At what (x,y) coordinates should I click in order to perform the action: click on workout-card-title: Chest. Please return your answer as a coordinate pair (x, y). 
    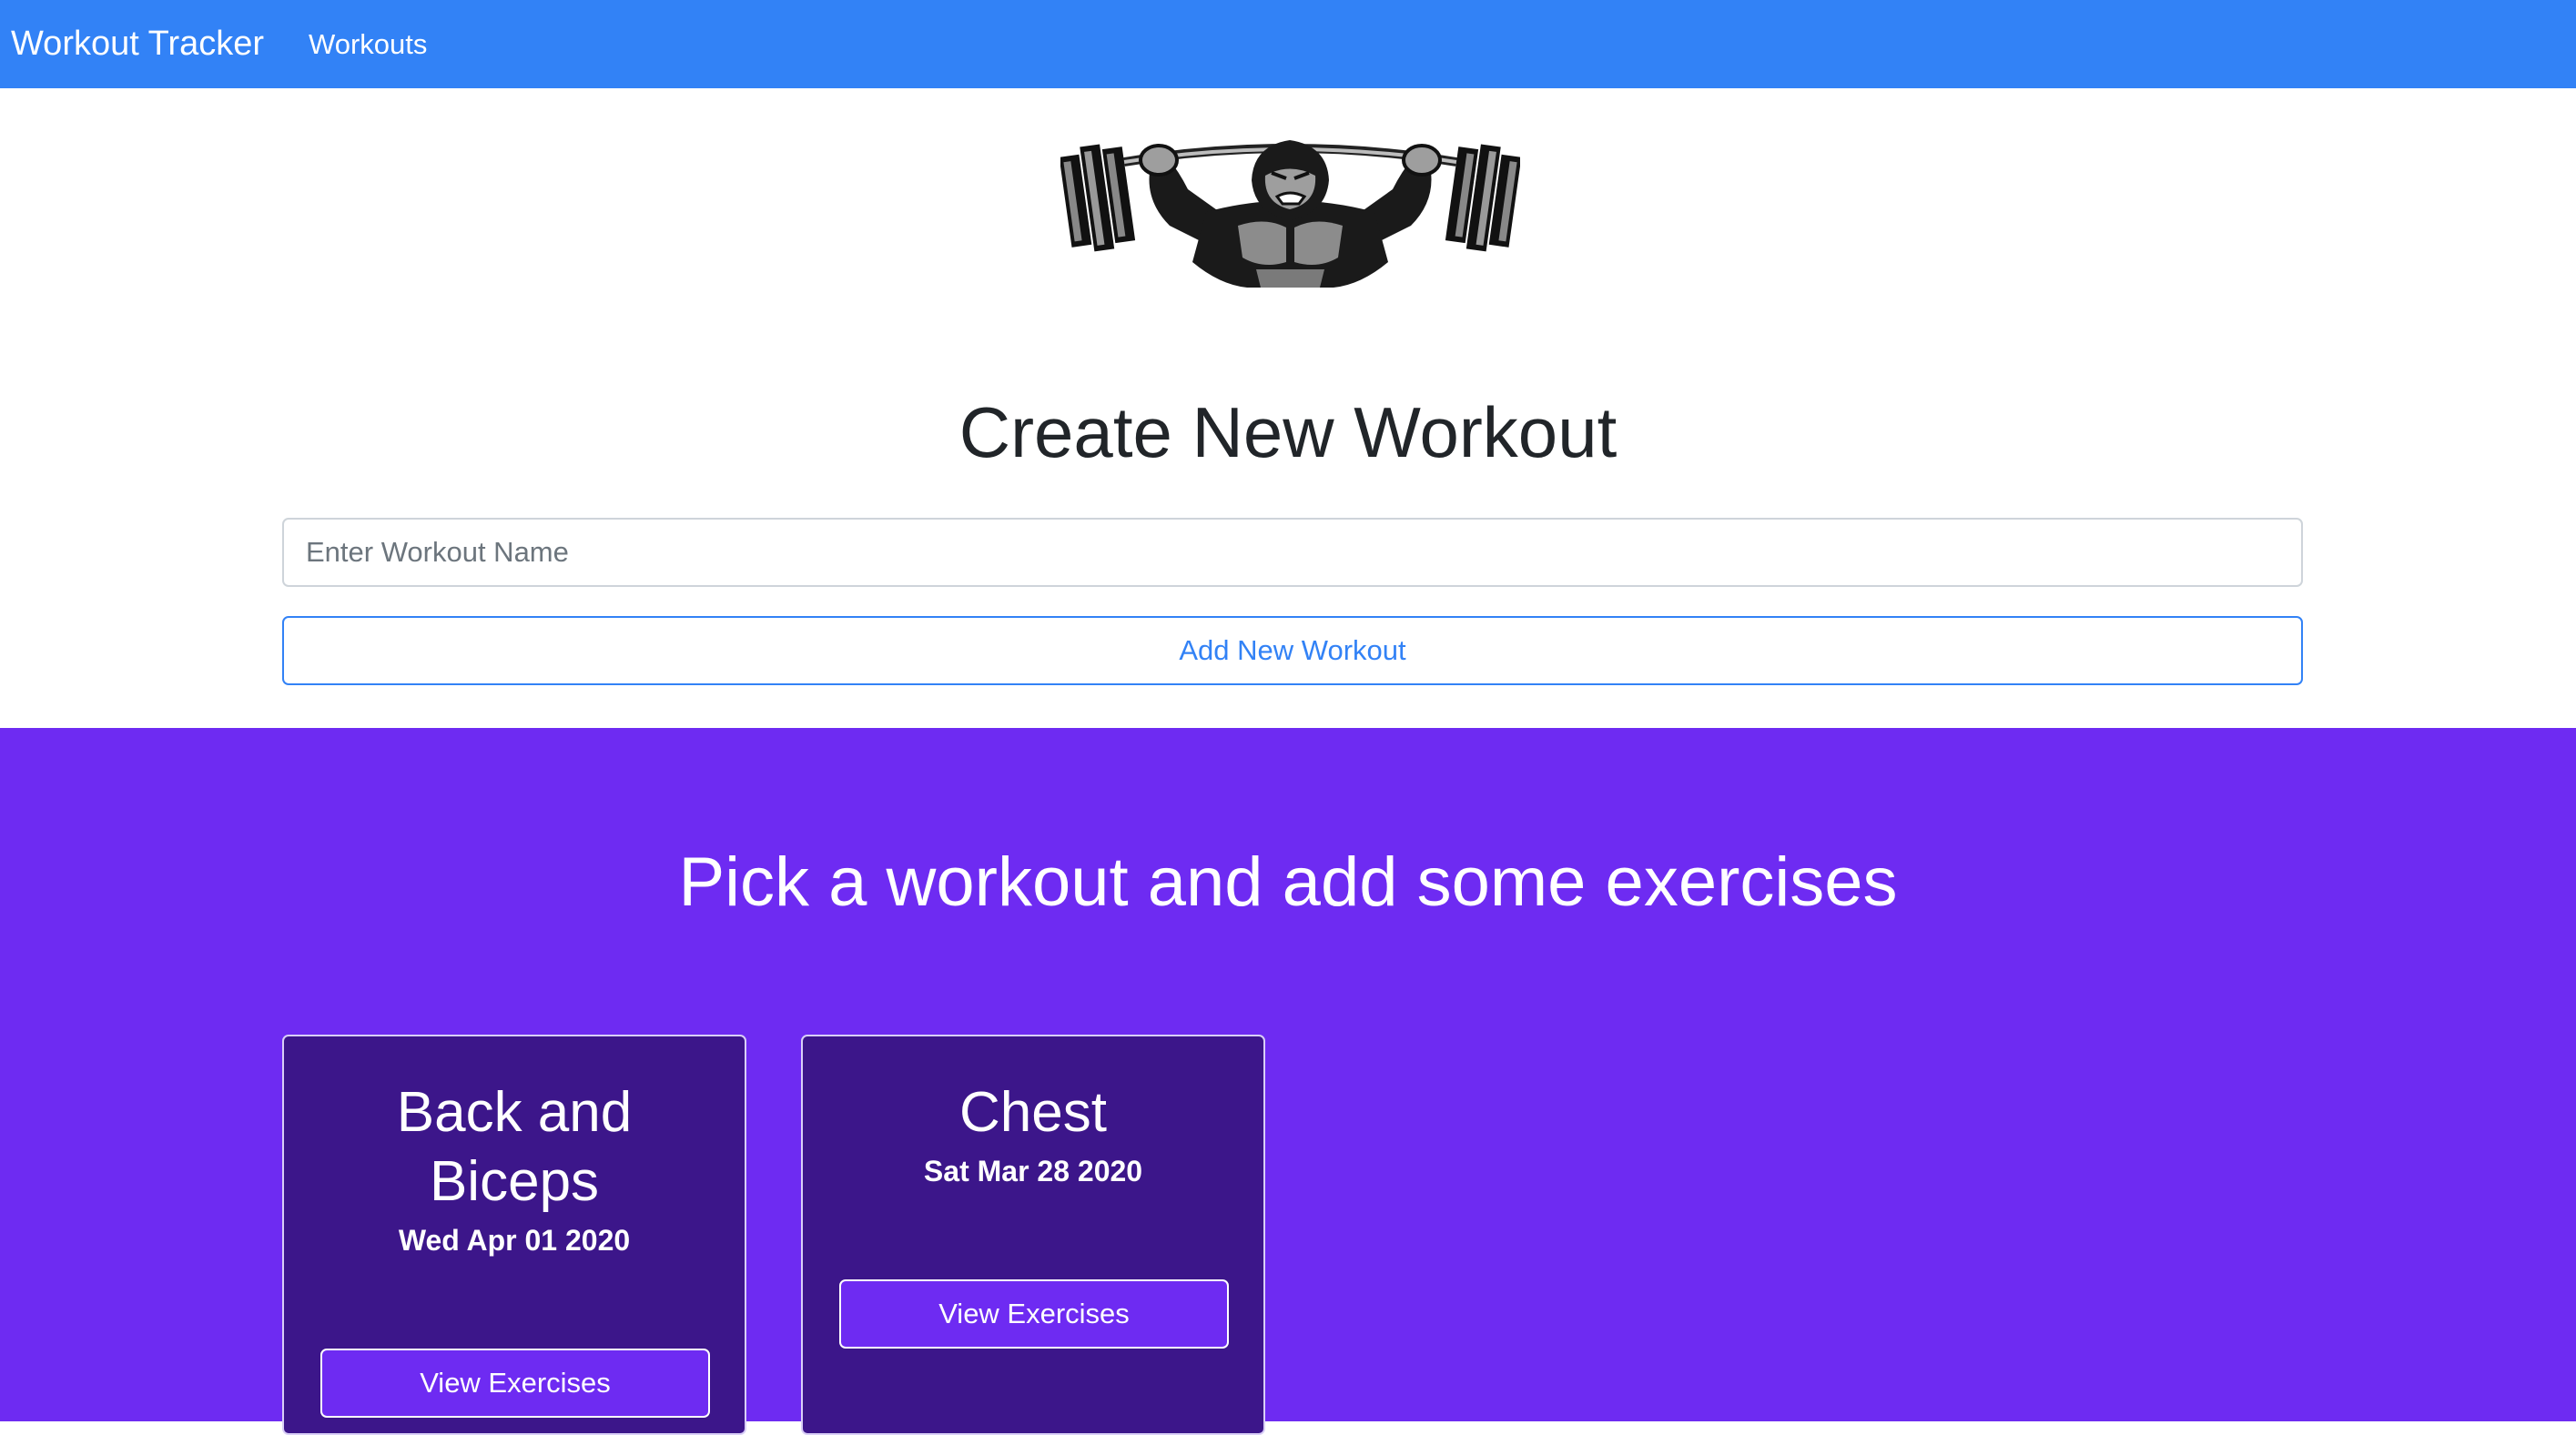
    Looking at the image, I should click on (1033, 1112).